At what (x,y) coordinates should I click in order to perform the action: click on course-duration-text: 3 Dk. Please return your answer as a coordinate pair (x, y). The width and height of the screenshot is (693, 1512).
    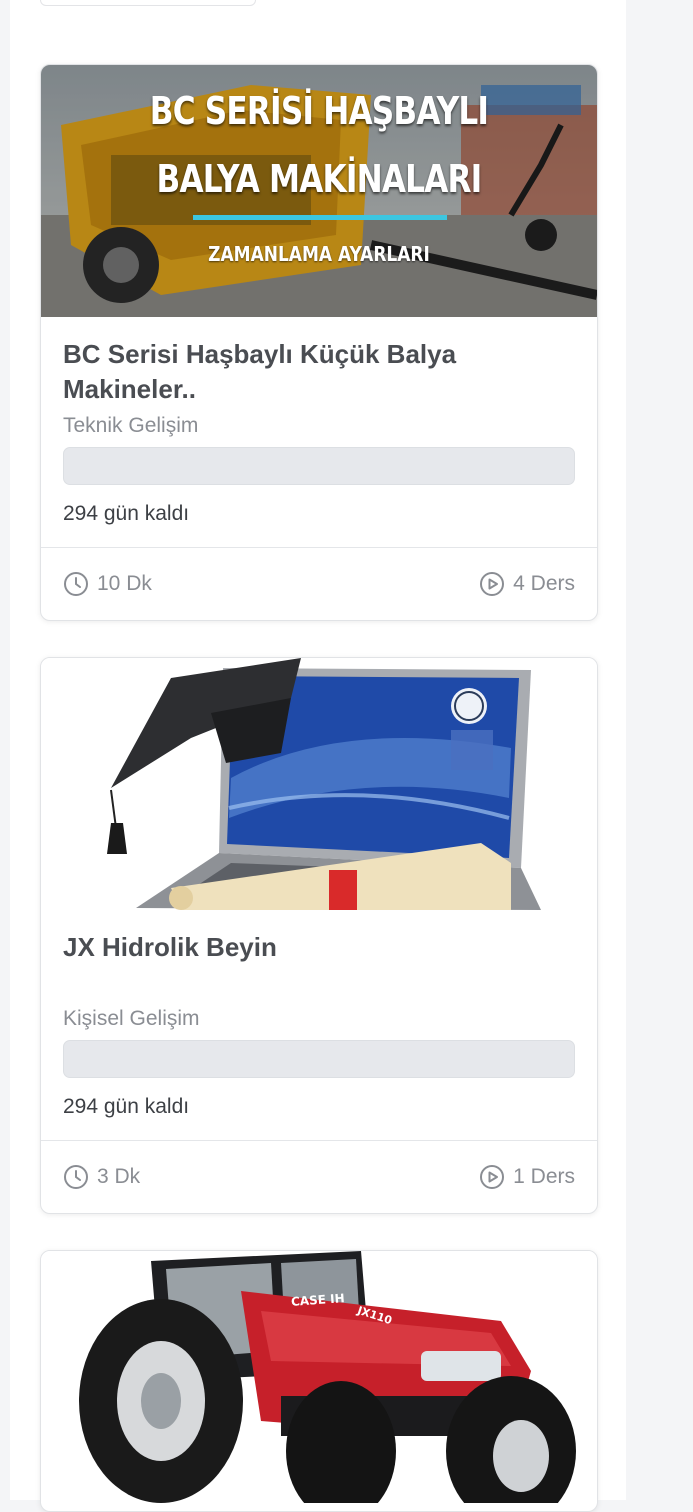
    Looking at the image, I should click on (119, 1176).